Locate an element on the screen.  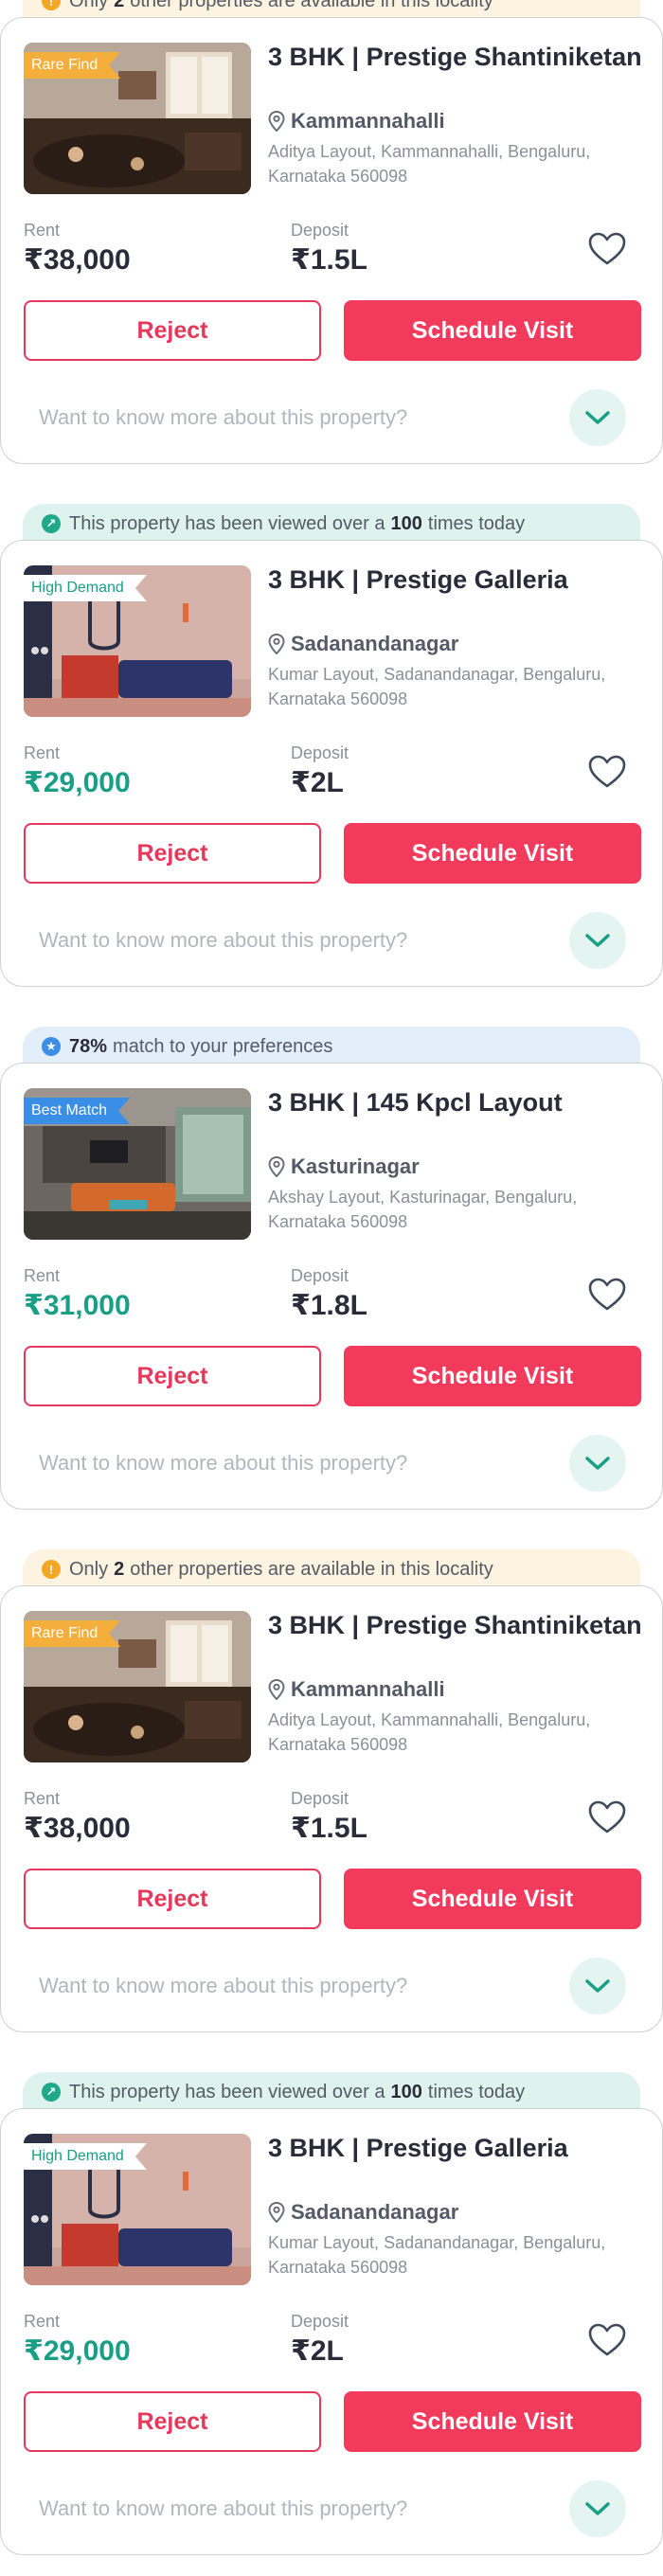
trending-icon: ↗ is located at coordinates (51, 523).